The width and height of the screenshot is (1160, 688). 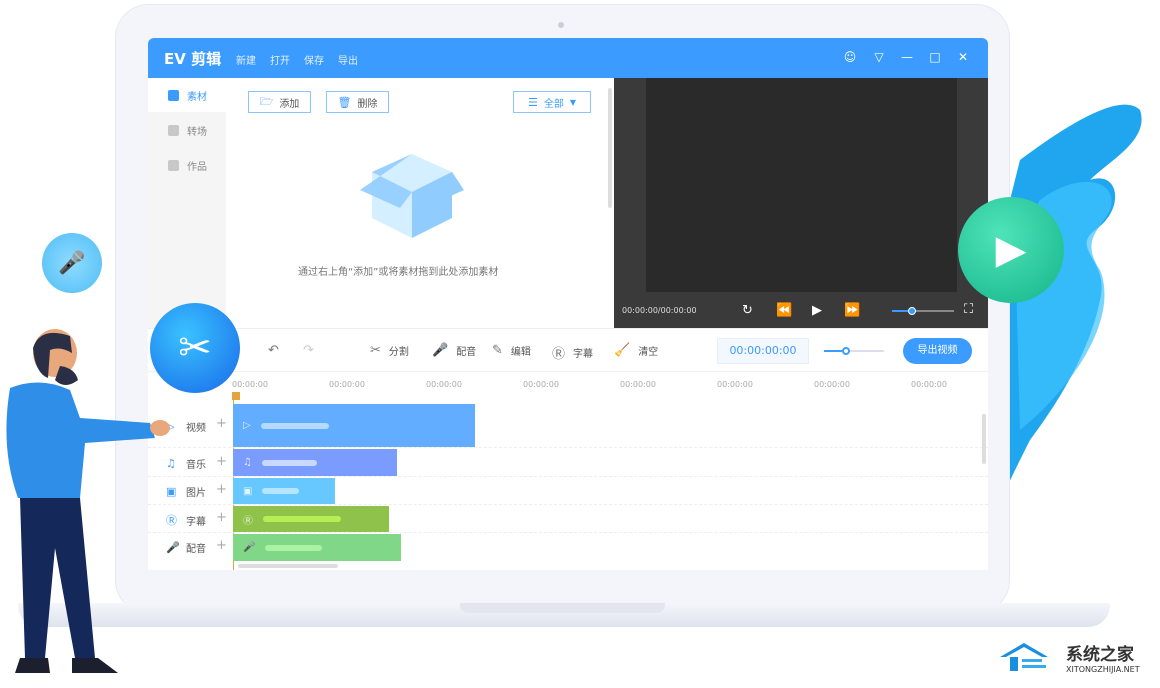 What do you see at coordinates (314, 59) in the screenshot?
I see `menu-save: 保存` at bounding box center [314, 59].